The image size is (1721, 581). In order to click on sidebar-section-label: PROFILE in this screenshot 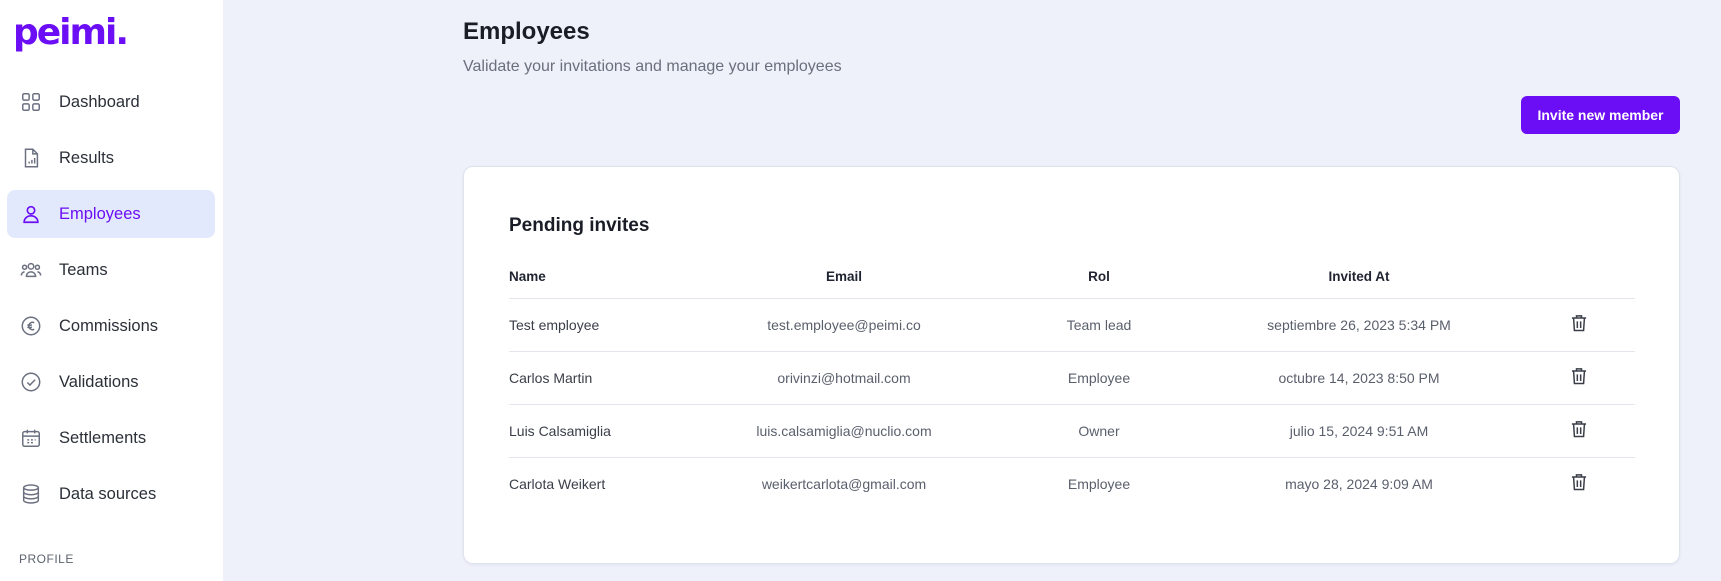, I will do `click(46, 559)`.